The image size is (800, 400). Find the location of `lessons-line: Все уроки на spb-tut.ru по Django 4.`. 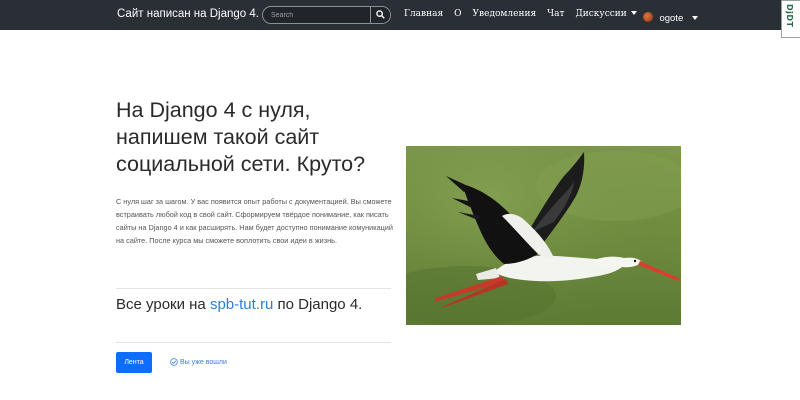

lessons-line: Все уроки на spb-tut.ru по Django 4. is located at coordinates (239, 304).